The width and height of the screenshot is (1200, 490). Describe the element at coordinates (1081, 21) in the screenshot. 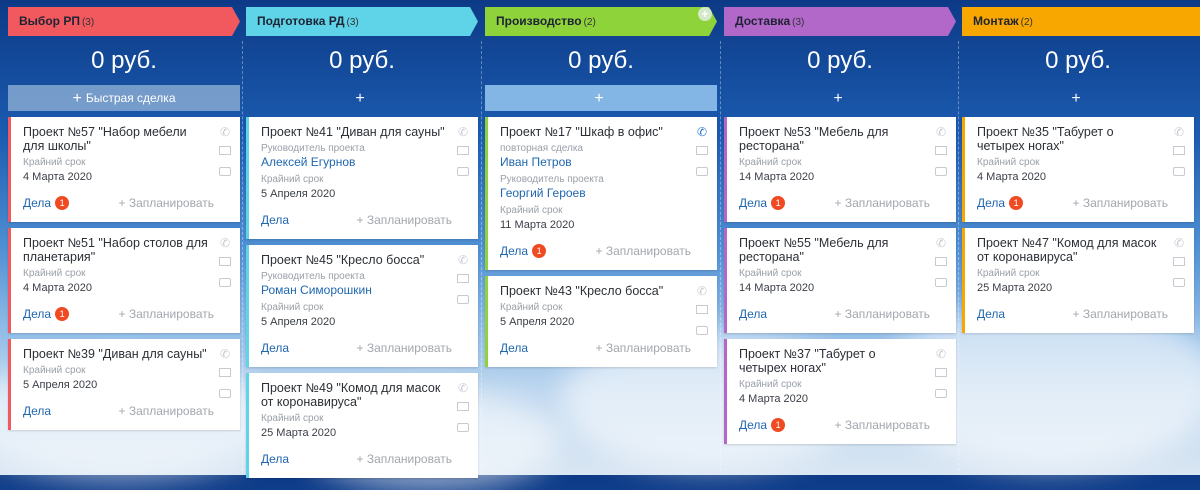

I see `stage-header: Монтаж (2)` at that location.